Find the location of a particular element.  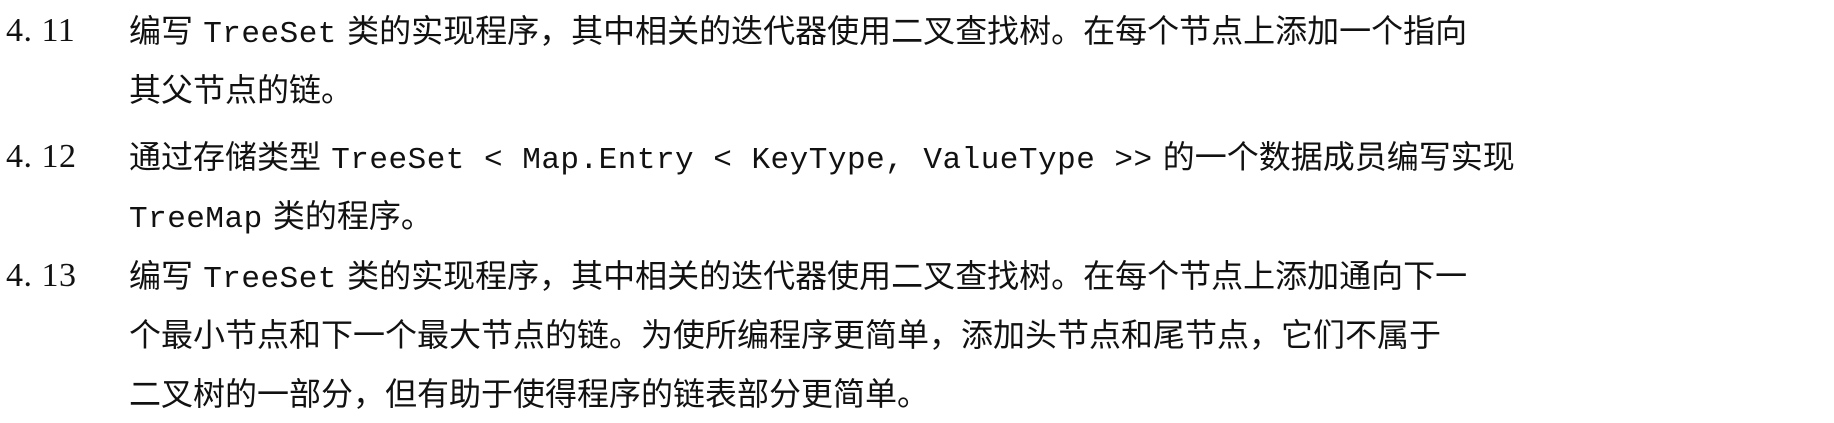

exercise-number: 4. 13 is located at coordinates (41, 275).